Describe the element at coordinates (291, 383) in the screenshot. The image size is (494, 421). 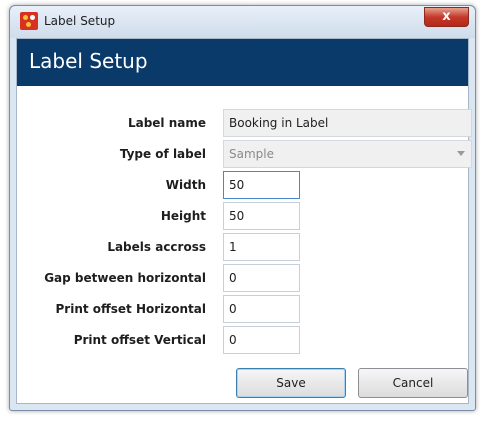
I see `save-button: Save` at that location.